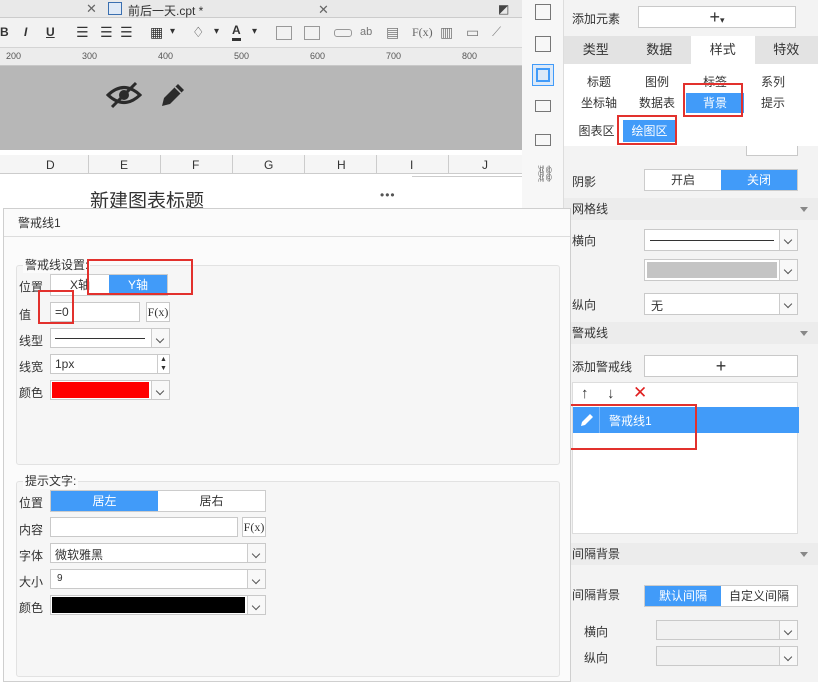  What do you see at coordinates (268, 165) in the screenshot?
I see `column-header: G` at bounding box center [268, 165].